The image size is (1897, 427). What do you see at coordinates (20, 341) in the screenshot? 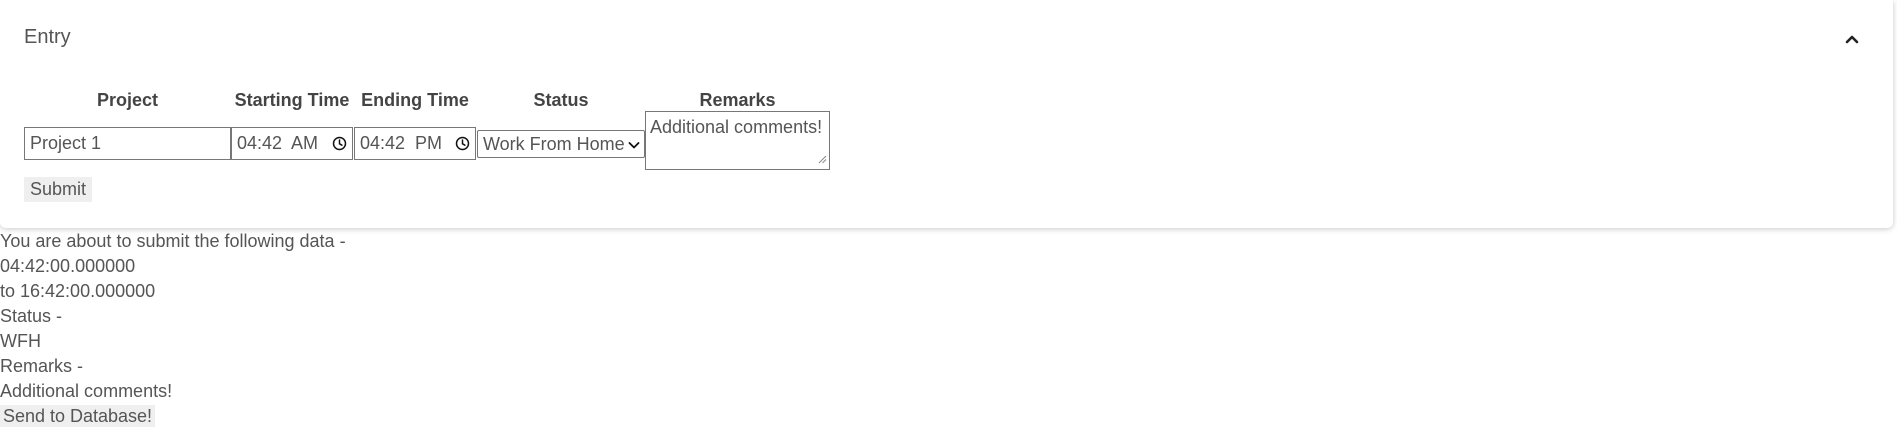
I see `summary-status-value: WFH` at bounding box center [20, 341].